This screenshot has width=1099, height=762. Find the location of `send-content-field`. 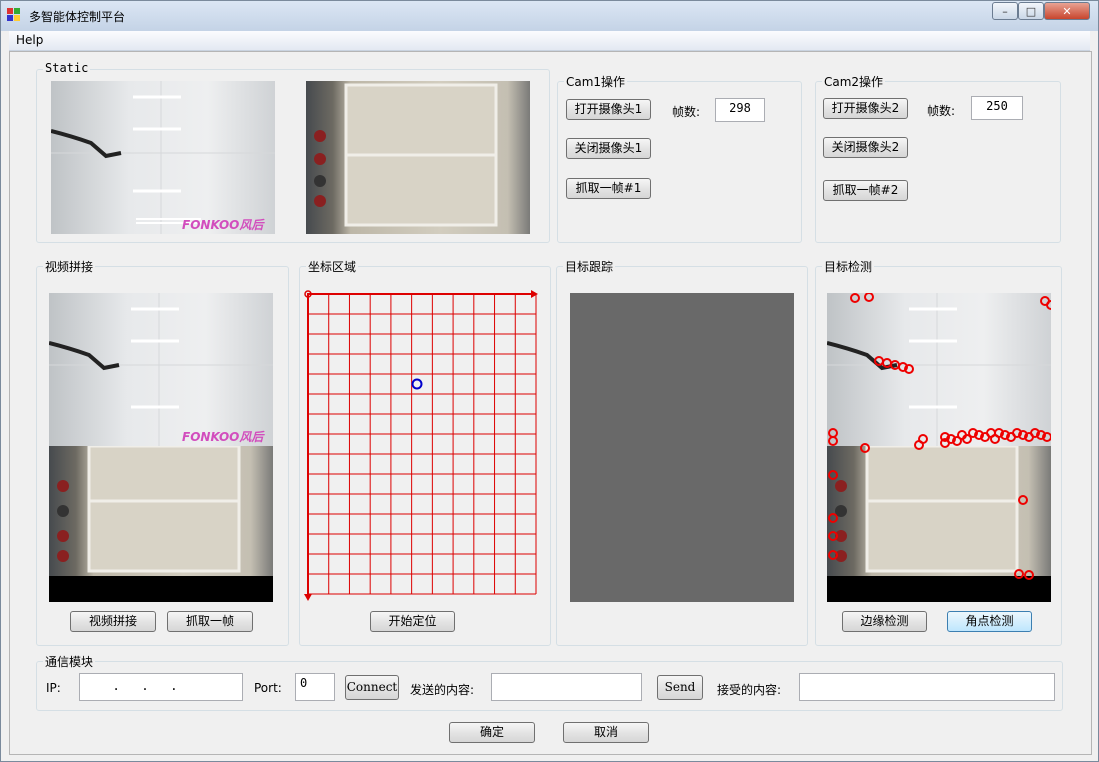

send-content-field is located at coordinates (566, 687).